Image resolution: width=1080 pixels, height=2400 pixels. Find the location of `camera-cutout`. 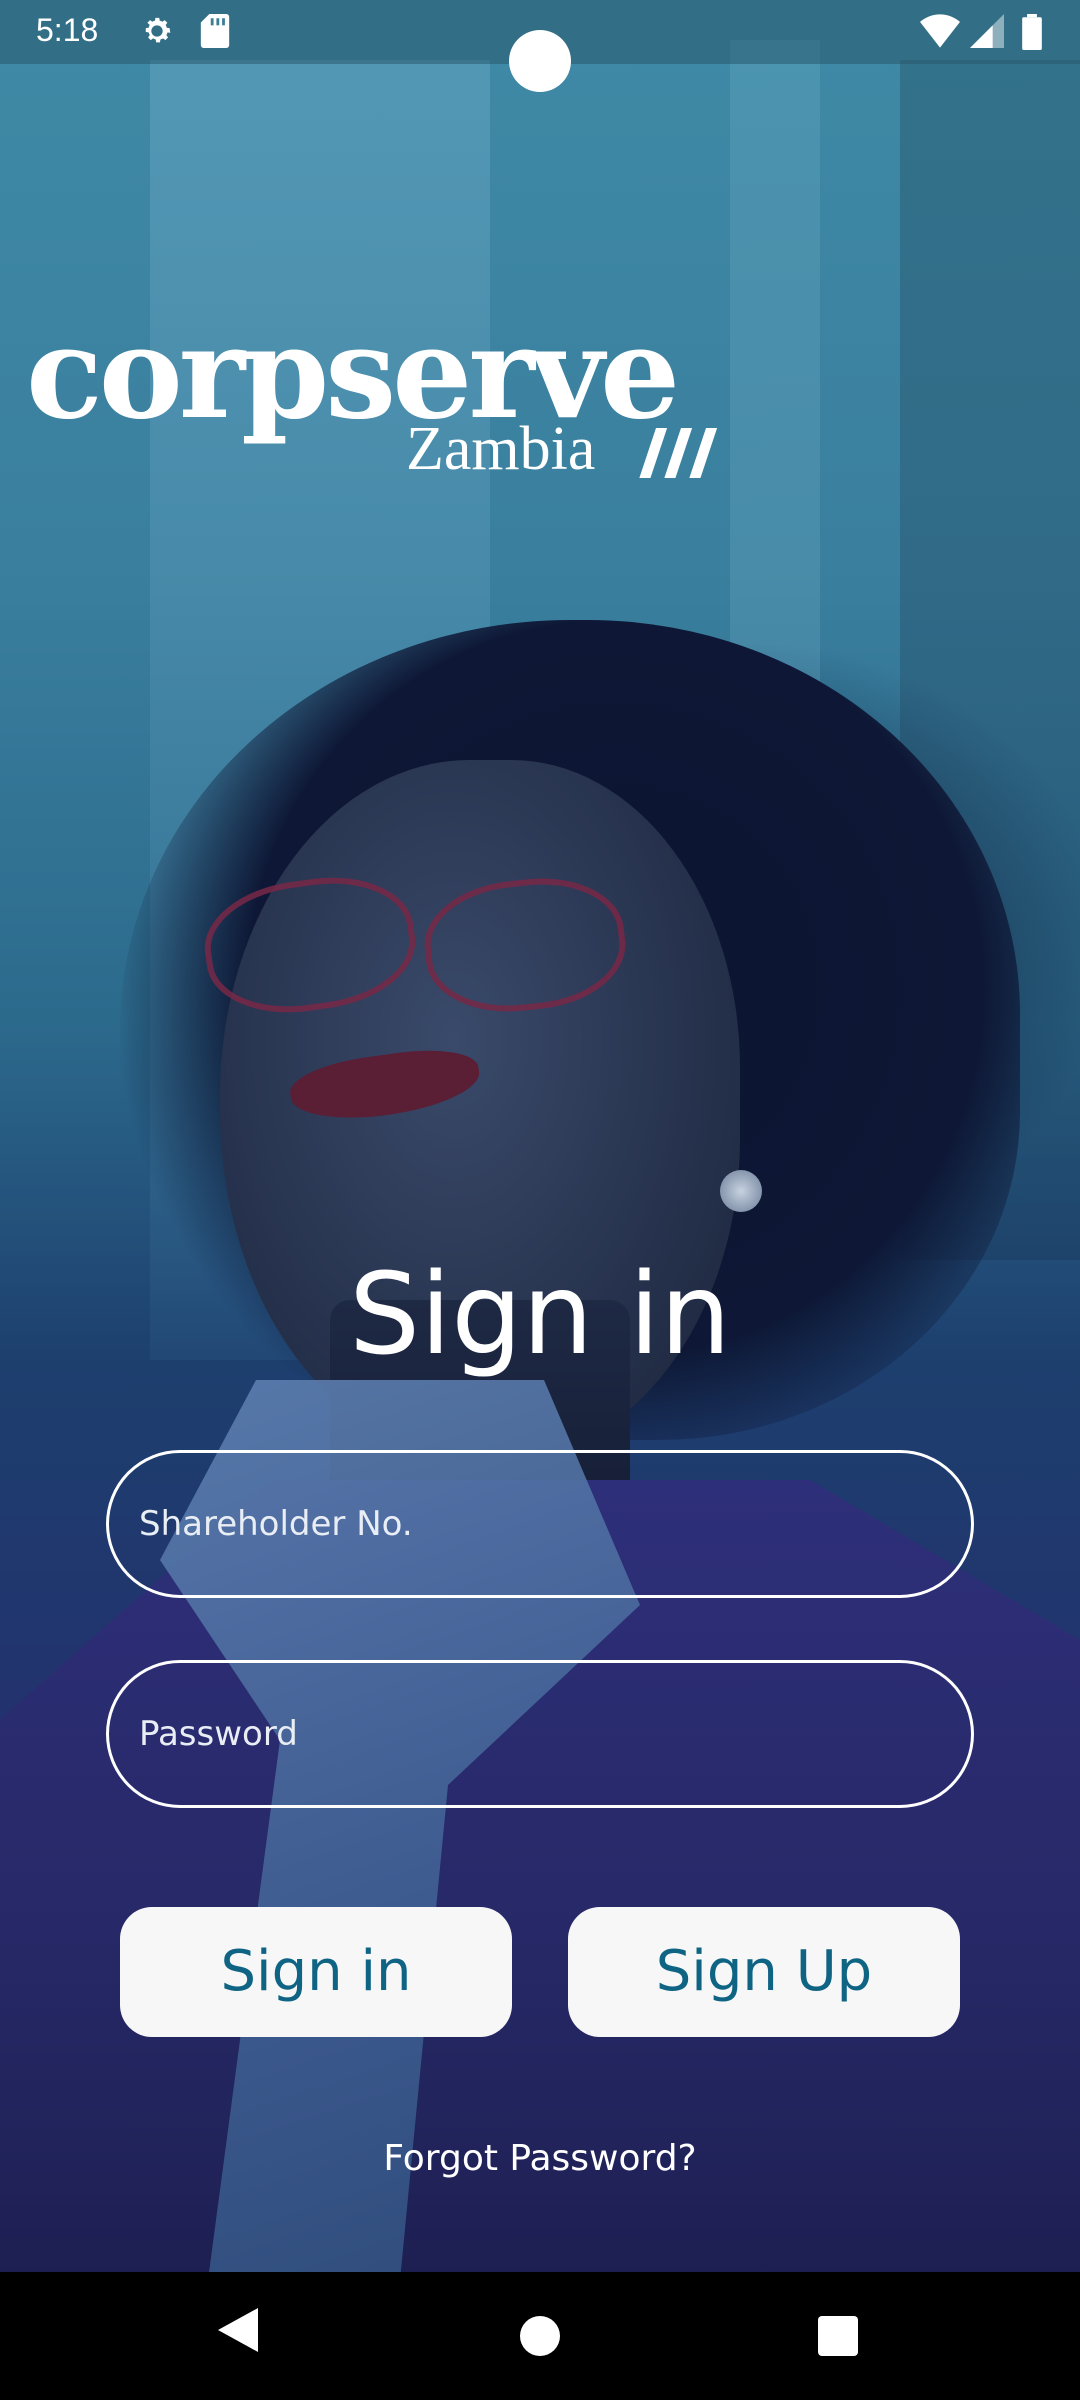

camera-cutout is located at coordinates (540, 61).